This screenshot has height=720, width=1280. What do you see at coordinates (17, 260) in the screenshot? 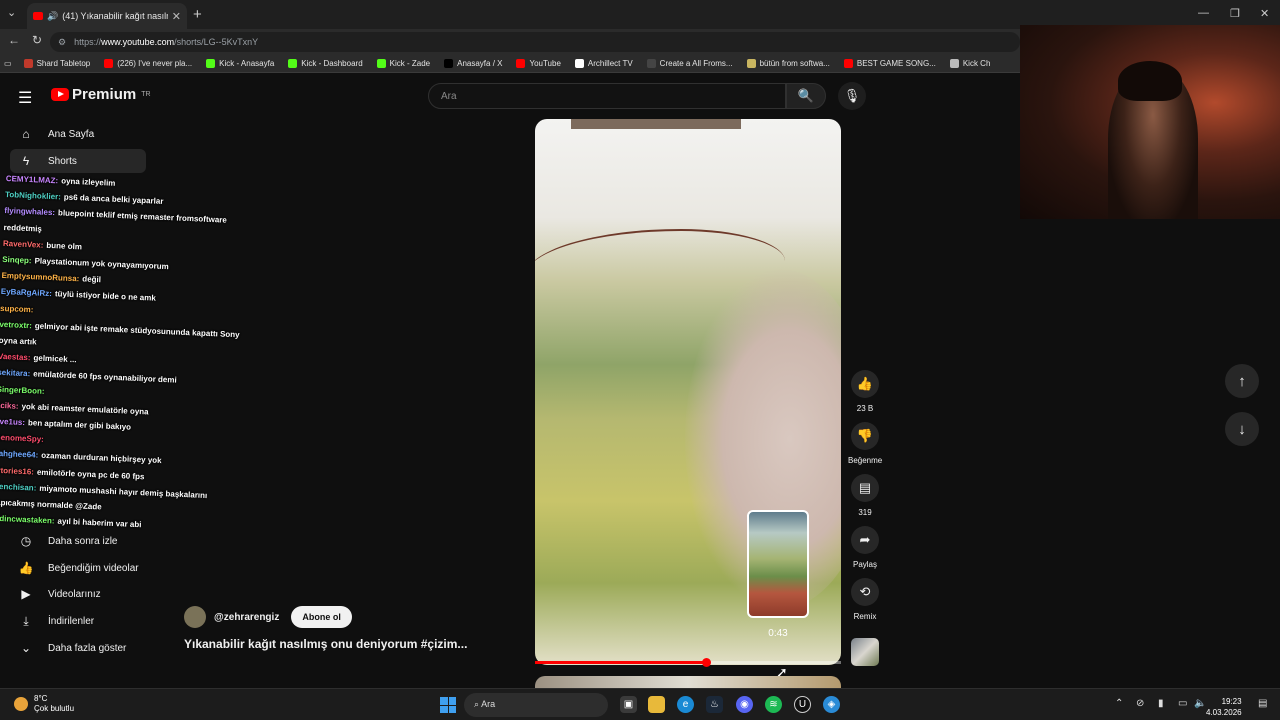
I see `chat-username: Sinqep:` at bounding box center [17, 260].